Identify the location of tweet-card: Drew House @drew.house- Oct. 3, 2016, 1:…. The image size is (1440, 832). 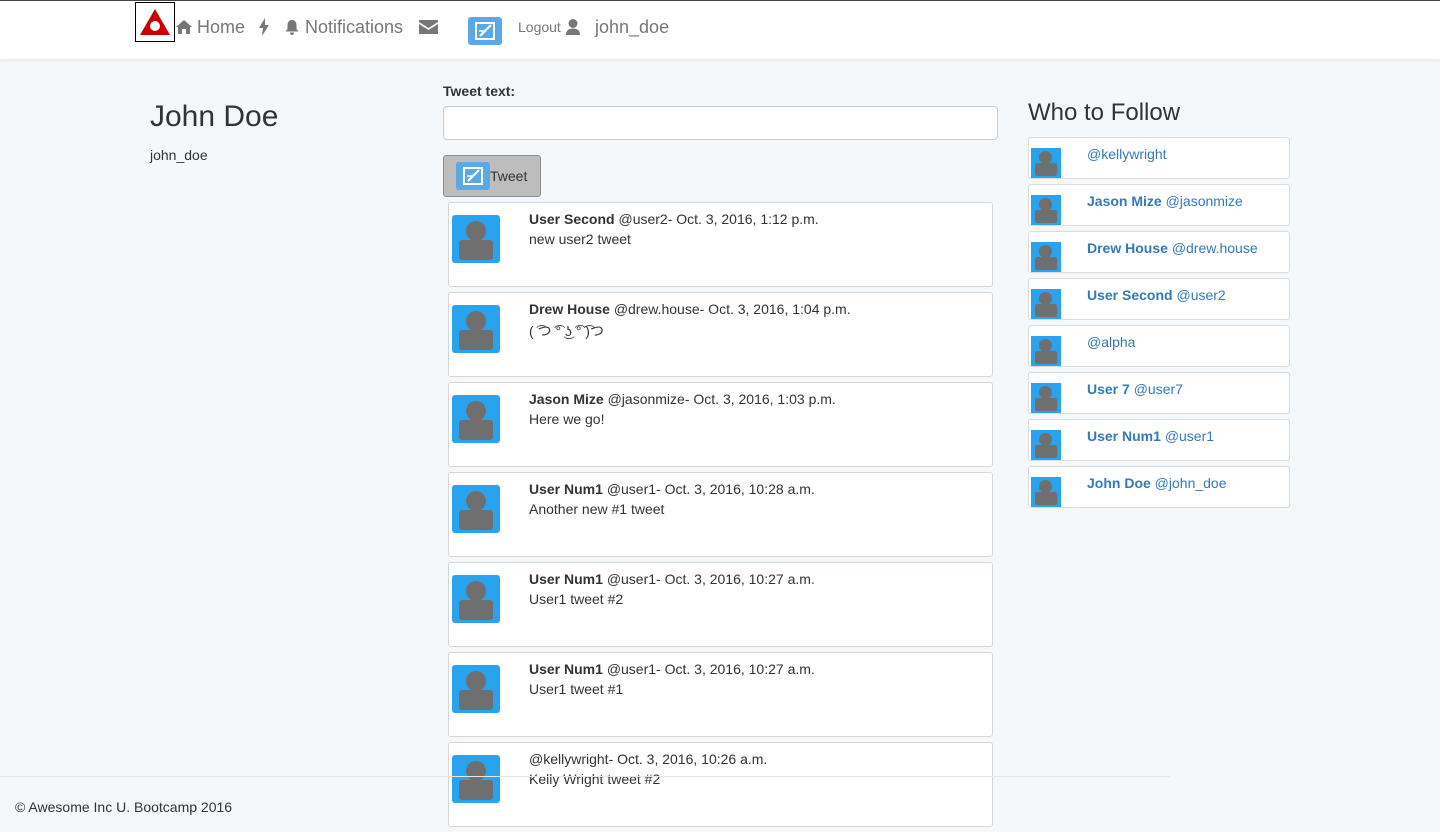
(720, 334).